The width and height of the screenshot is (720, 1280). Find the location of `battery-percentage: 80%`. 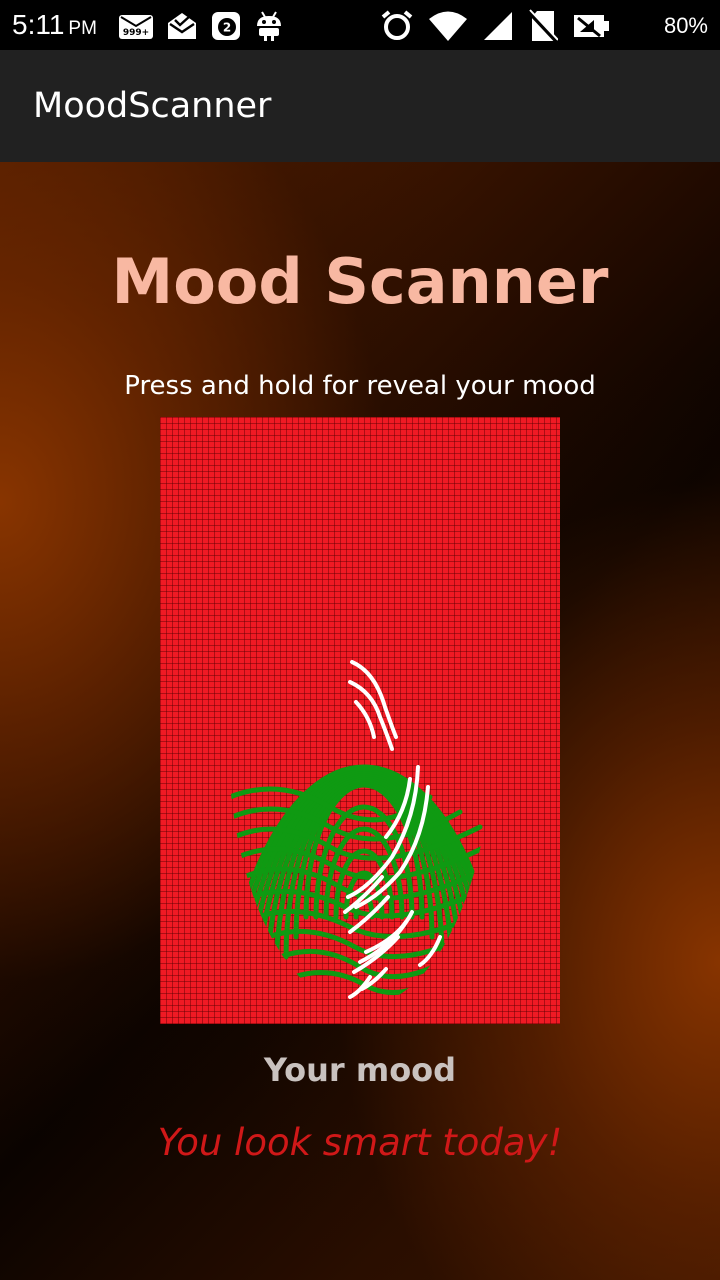

battery-percentage: 80% is located at coordinates (685, 25).